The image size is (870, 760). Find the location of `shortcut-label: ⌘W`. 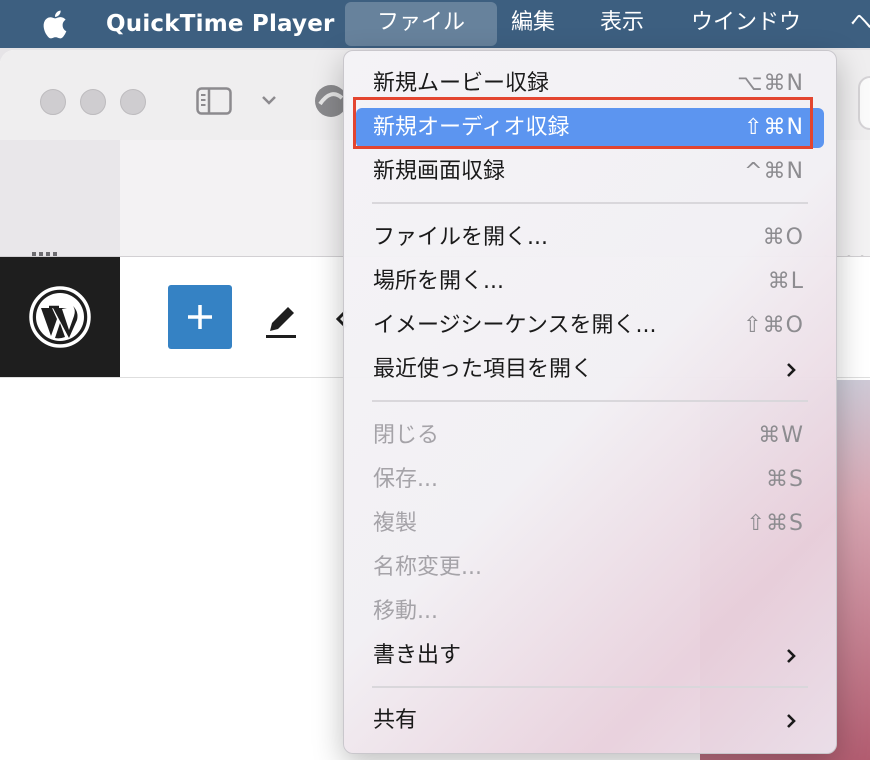

shortcut-label: ⌘W is located at coordinates (781, 435).